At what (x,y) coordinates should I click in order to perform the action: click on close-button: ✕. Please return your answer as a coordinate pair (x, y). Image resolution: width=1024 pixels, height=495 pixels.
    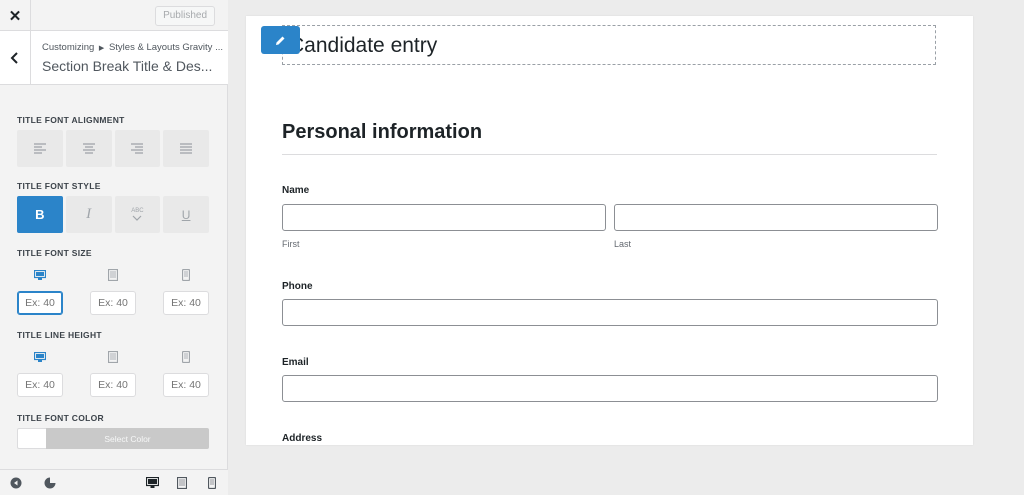
    Looking at the image, I should click on (15, 15).